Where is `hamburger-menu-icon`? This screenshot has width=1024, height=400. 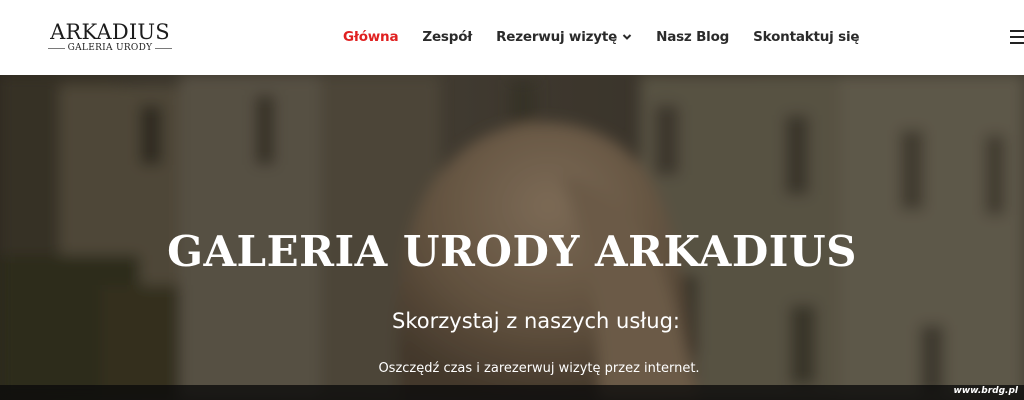 hamburger-menu-icon is located at coordinates (1017, 37).